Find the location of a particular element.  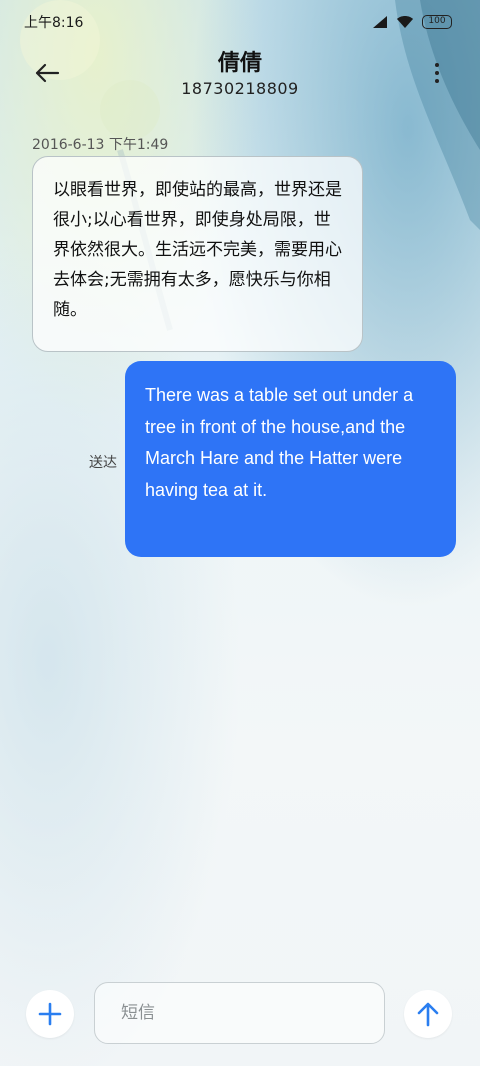

message-timestamp: 2016-6-13 下午1:49 is located at coordinates (100, 145).